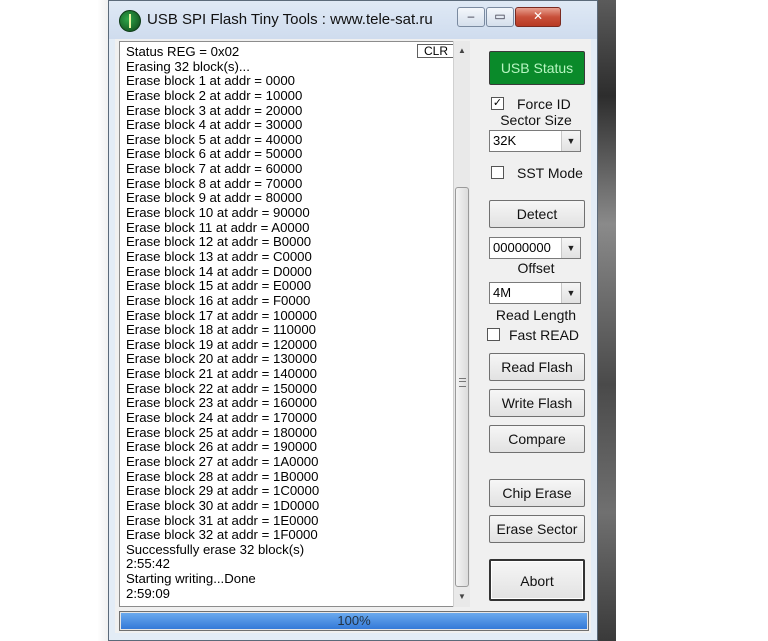  Describe the element at coordinates (183, 51) in the screenshot. I see `log-line: Status REG = 0x02` at that location.